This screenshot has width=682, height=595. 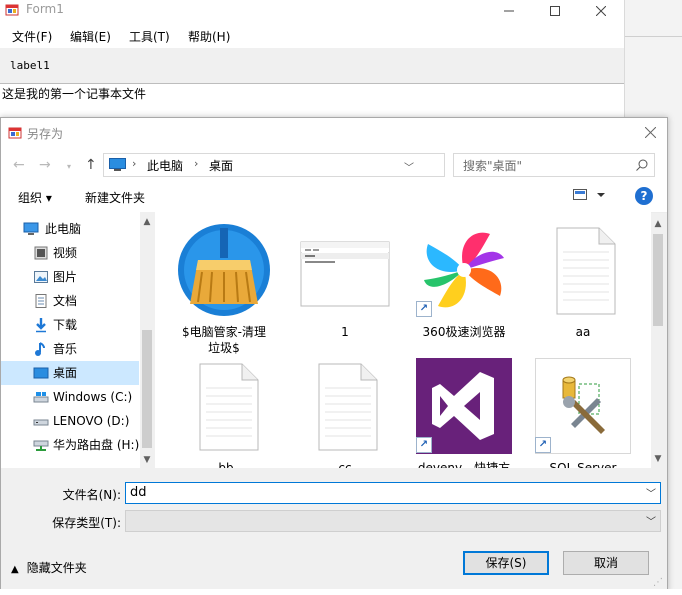 What do you see at coordinates (506, 563) in the screenshot?
I see `save-button: 保存(S)` at bounding box center [506, 563].